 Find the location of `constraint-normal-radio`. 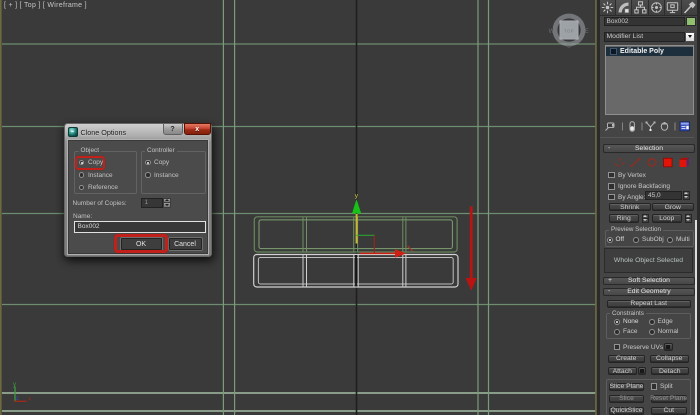

constraint-normal-radio is located at coordinates (651, 331).